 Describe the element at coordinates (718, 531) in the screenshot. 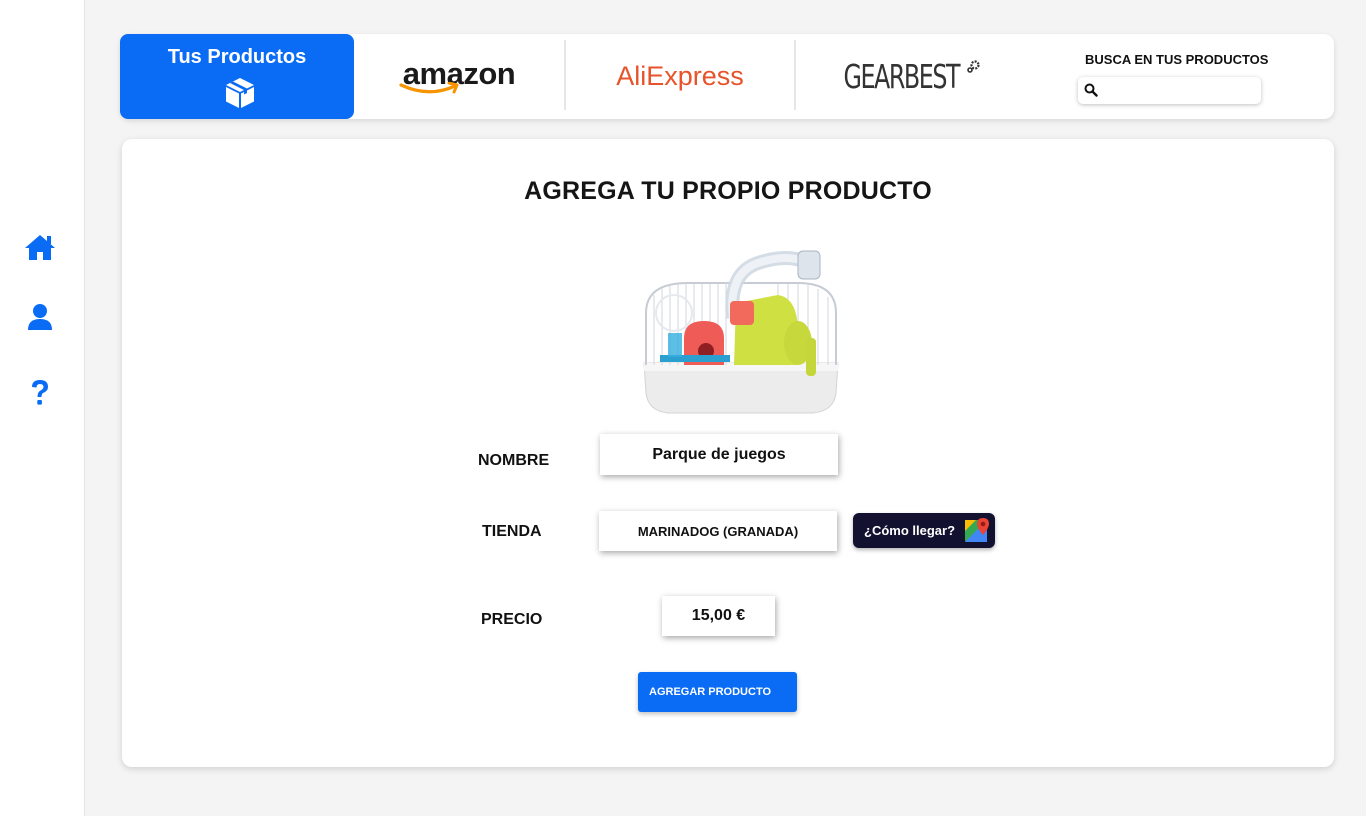

I see `store-field: MARINADOG (GRANADA)` at that location.